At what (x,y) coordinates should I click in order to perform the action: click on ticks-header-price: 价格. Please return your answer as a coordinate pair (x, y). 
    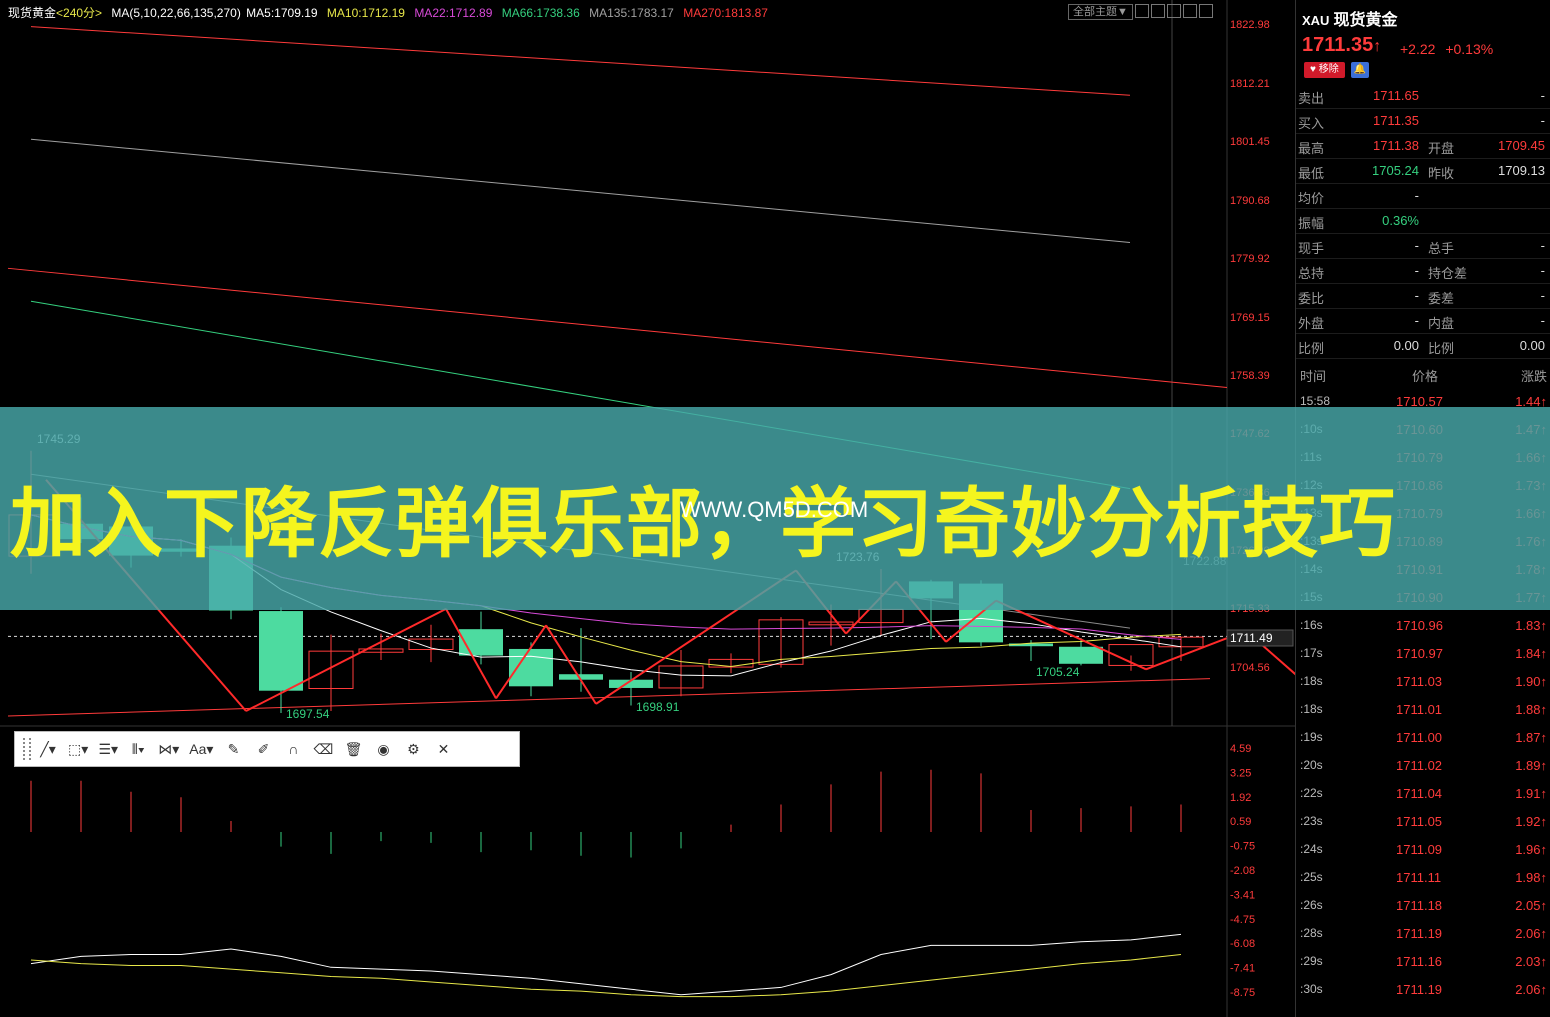
    Looking at the image, I should click on (1425, 376).